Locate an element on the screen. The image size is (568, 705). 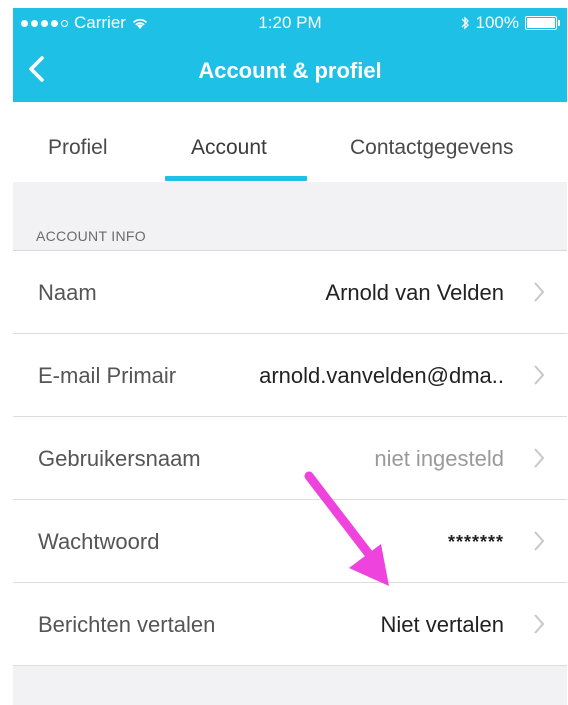
row-email-primair: E-mail Primair arnold.vanvelden@dma.. is located at coordinates (290, 375).